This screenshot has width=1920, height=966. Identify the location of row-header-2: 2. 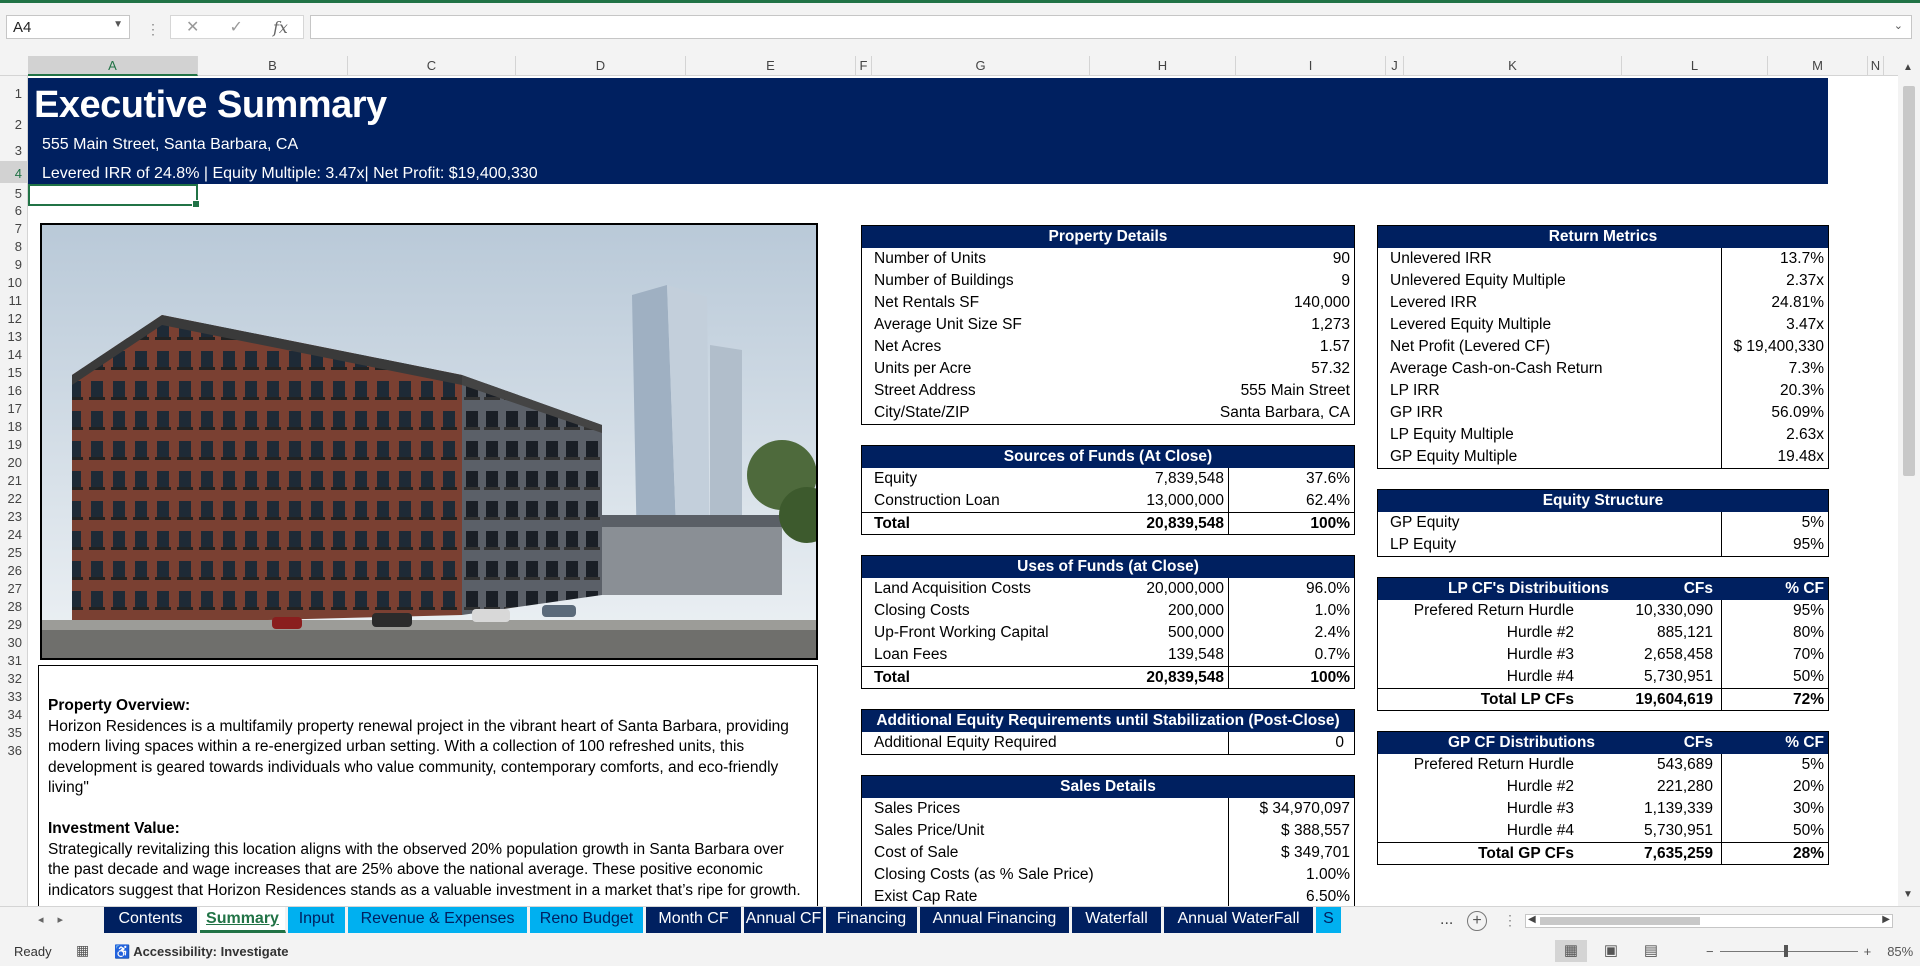
(13, 122).